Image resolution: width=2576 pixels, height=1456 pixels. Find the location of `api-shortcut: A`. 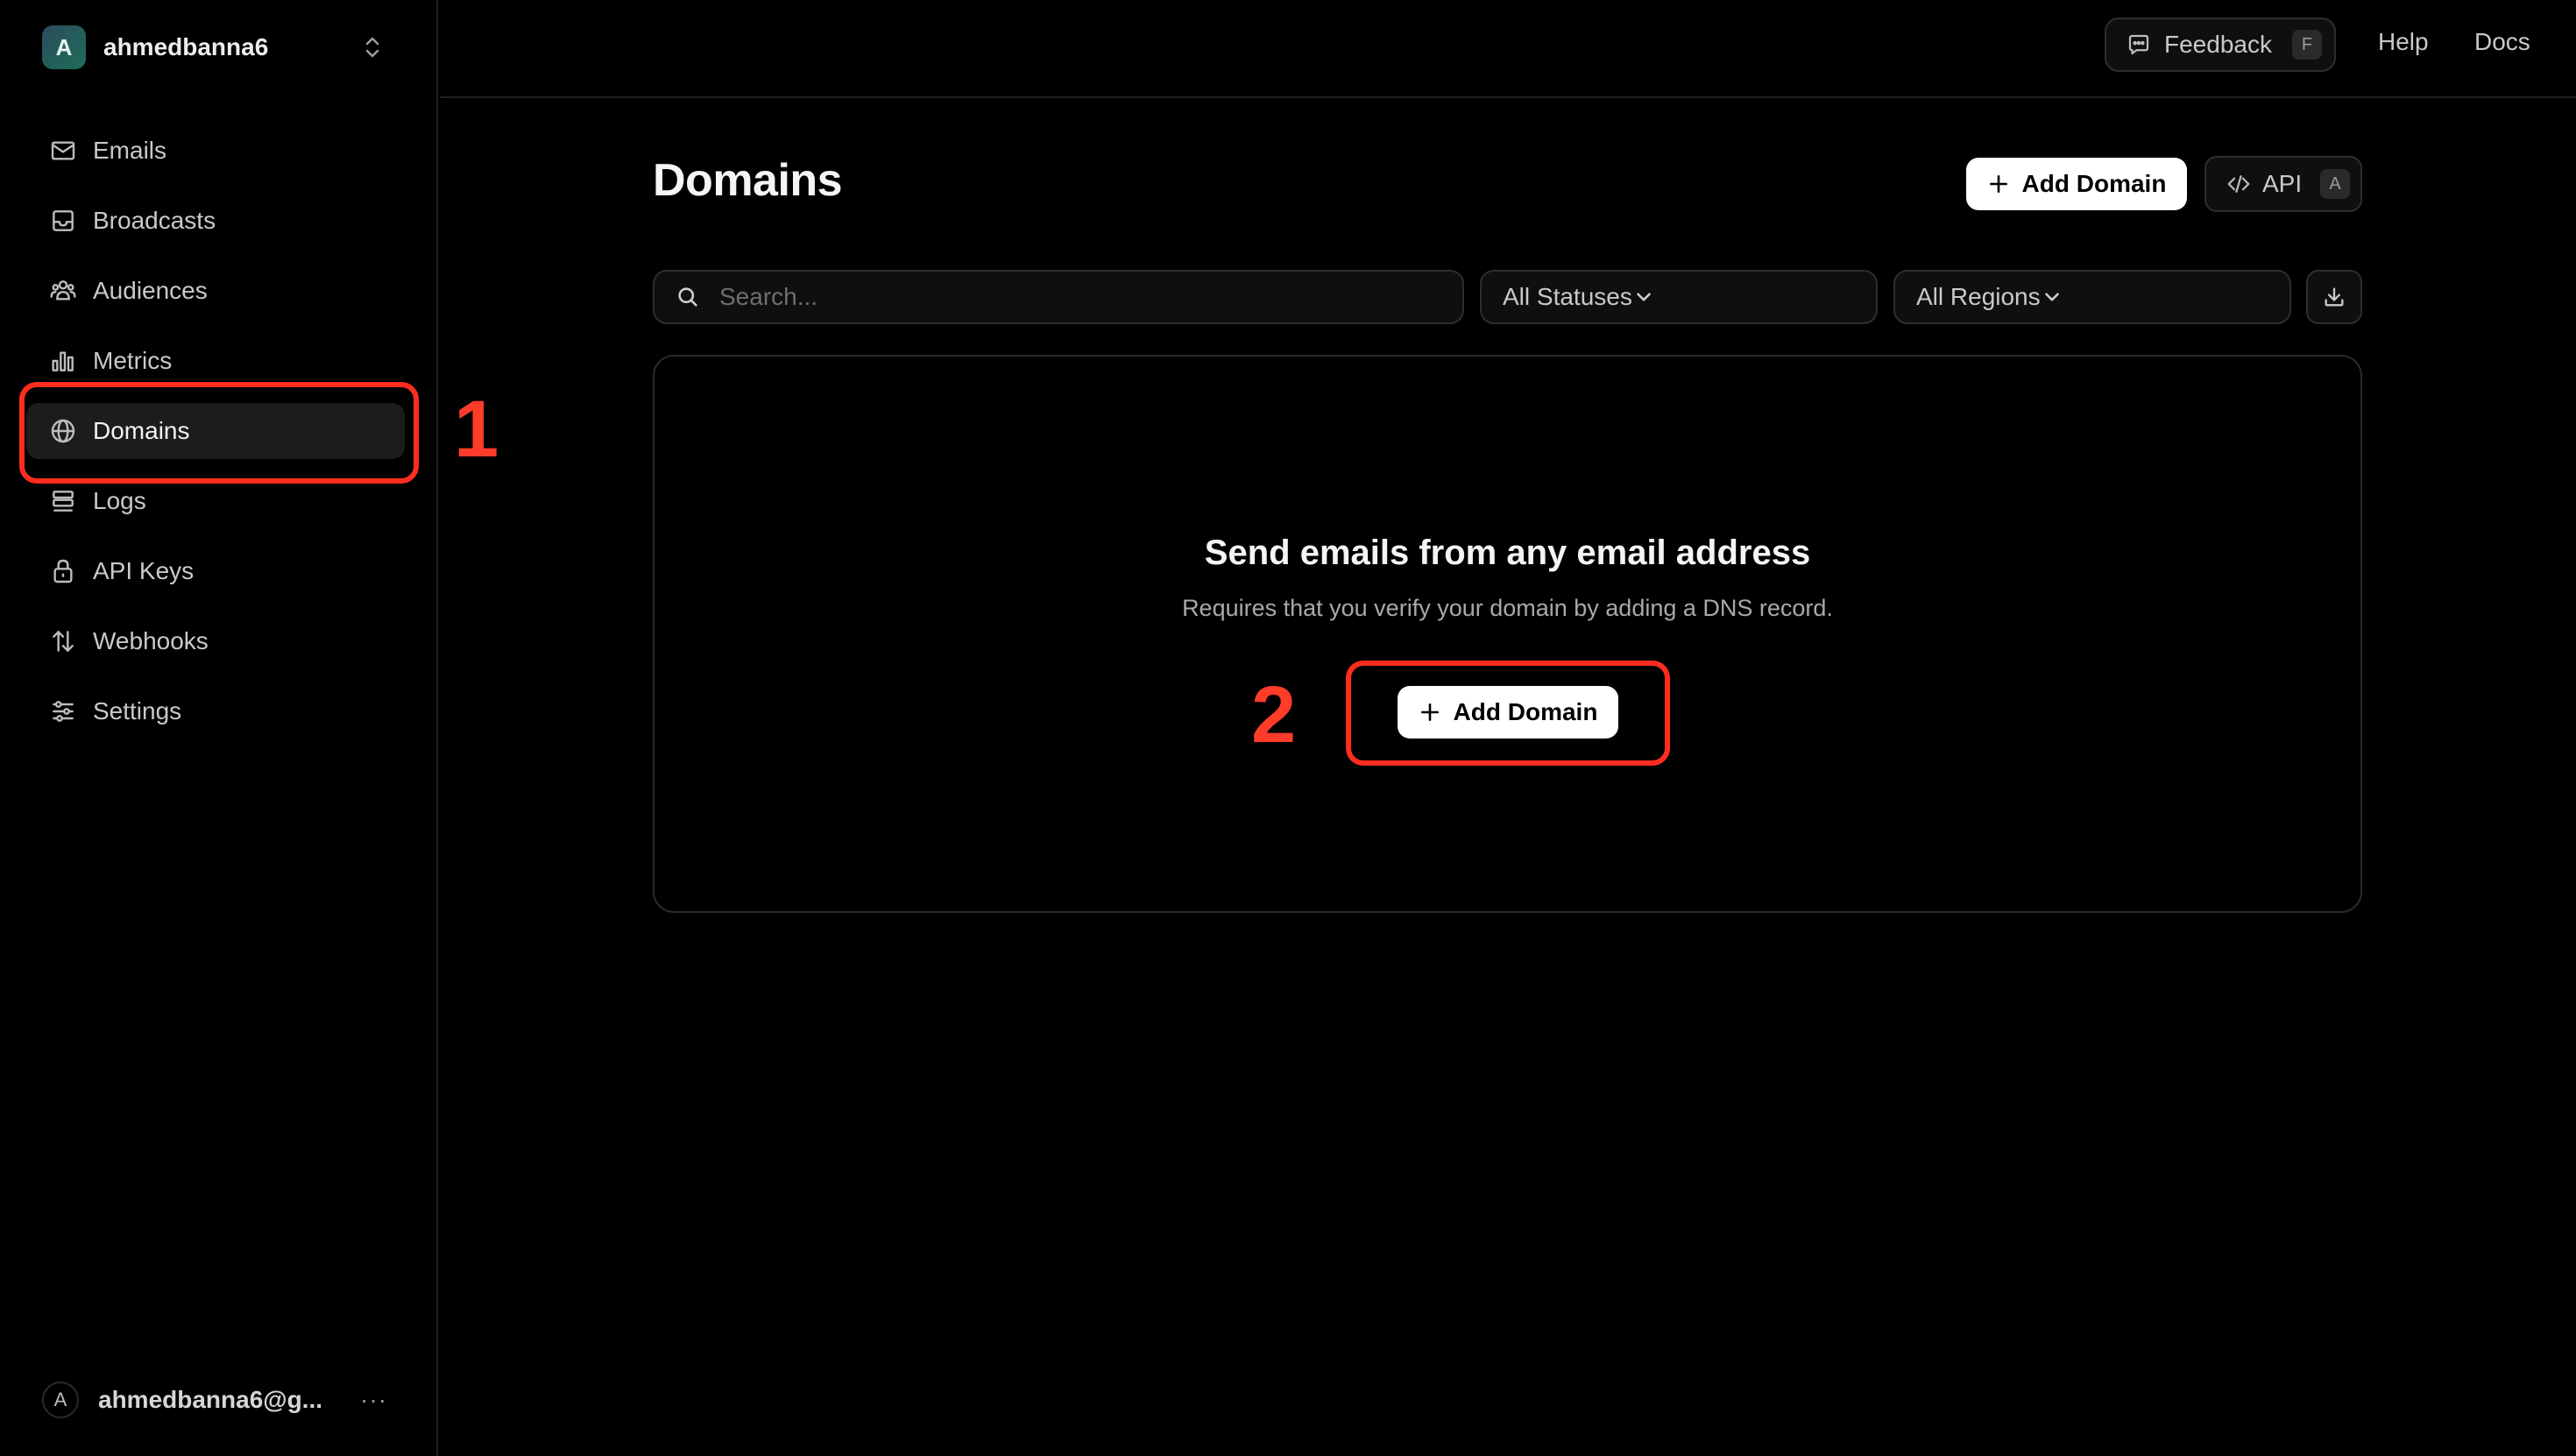

api-shortcut: A is located at coordinates (2335, 184).